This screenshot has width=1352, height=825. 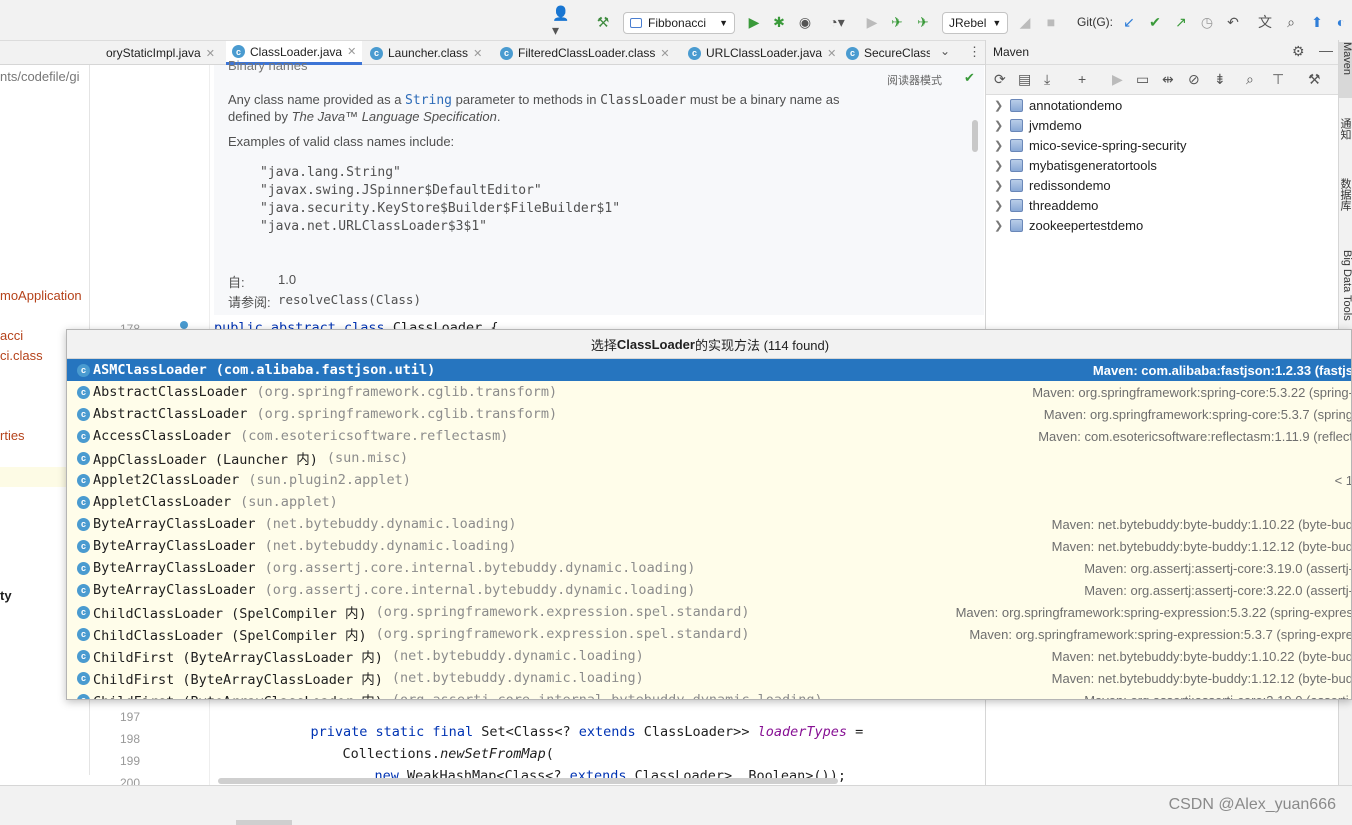 What do you see at coordinates (1345, 203) in the screenshot?
I see `stripe-tab-database: 数据库` at bounding box center [1345, 203].